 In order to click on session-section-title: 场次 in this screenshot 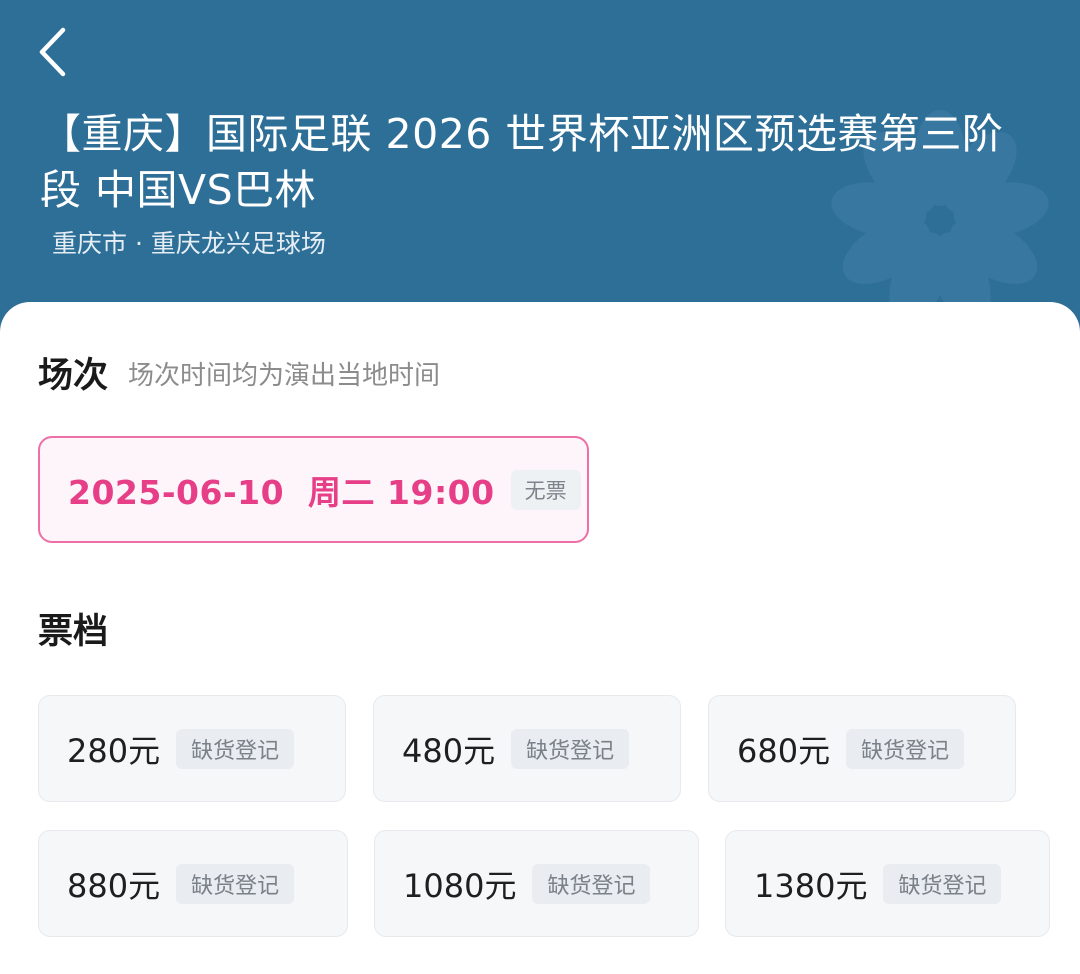, I will do `click(73, 376)`.